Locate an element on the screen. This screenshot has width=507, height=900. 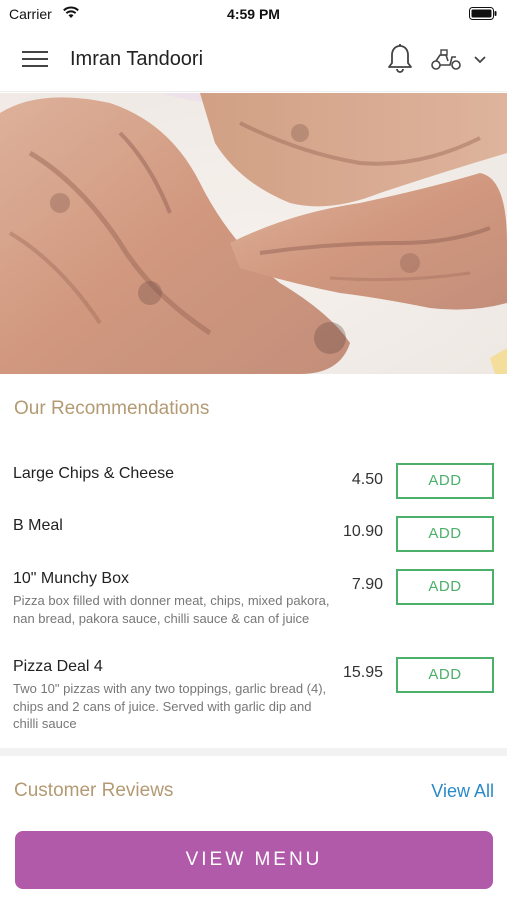
section-divider is located at coordinates (253, 752).